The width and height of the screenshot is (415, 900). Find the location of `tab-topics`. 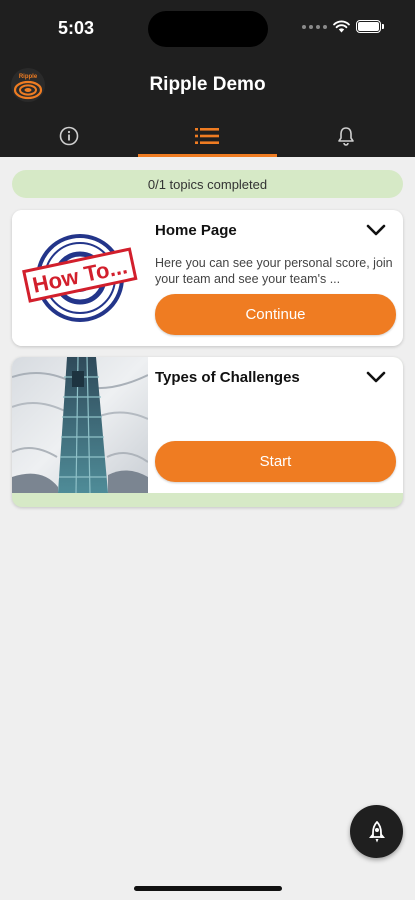

tab-topics is located at coordinates (207, 135).